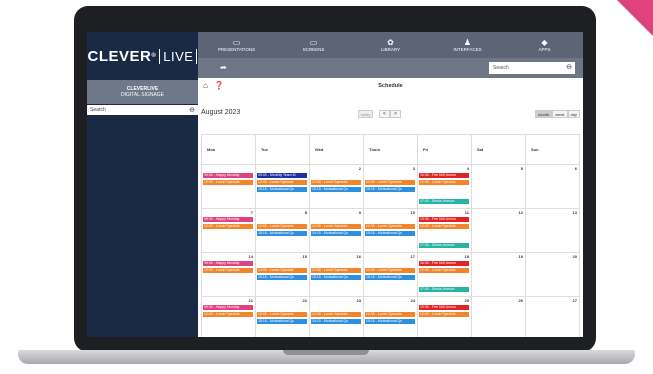 The width and height of the screenshot is (653, 374). I want to click on nav-item-library: ✿ LIBRARY, so click(390, 45).